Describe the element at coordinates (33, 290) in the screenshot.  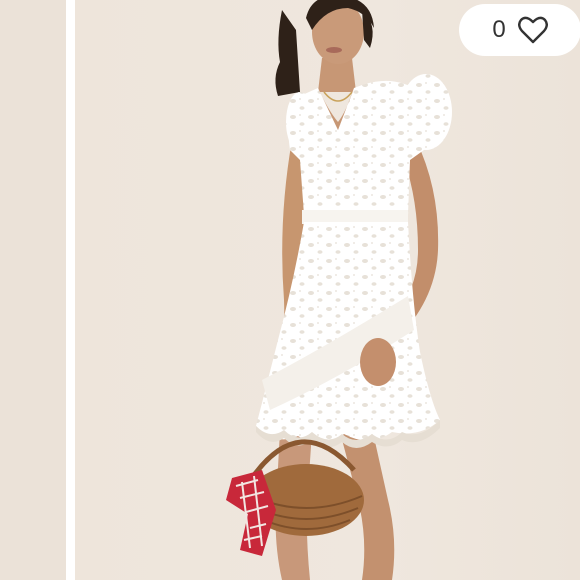
I see `previous-photo-edge` at that location.